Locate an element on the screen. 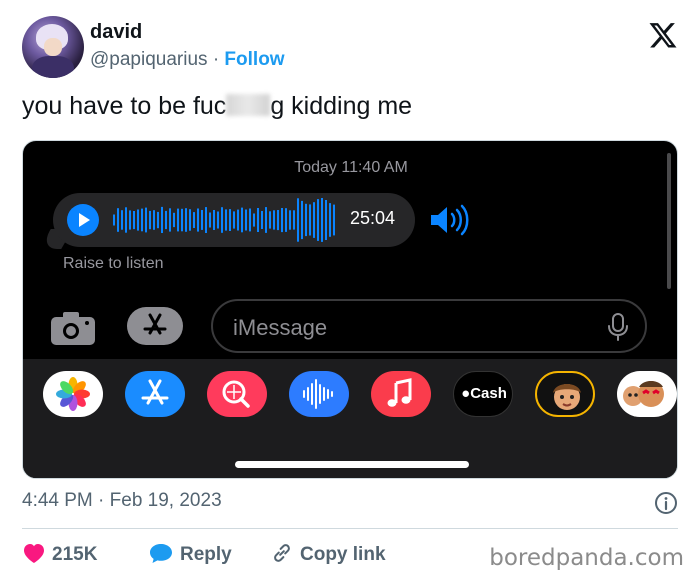 The image size is (700, 582). author-handle-row: @papiquarius · Follow is located at coordinates (187, 60).